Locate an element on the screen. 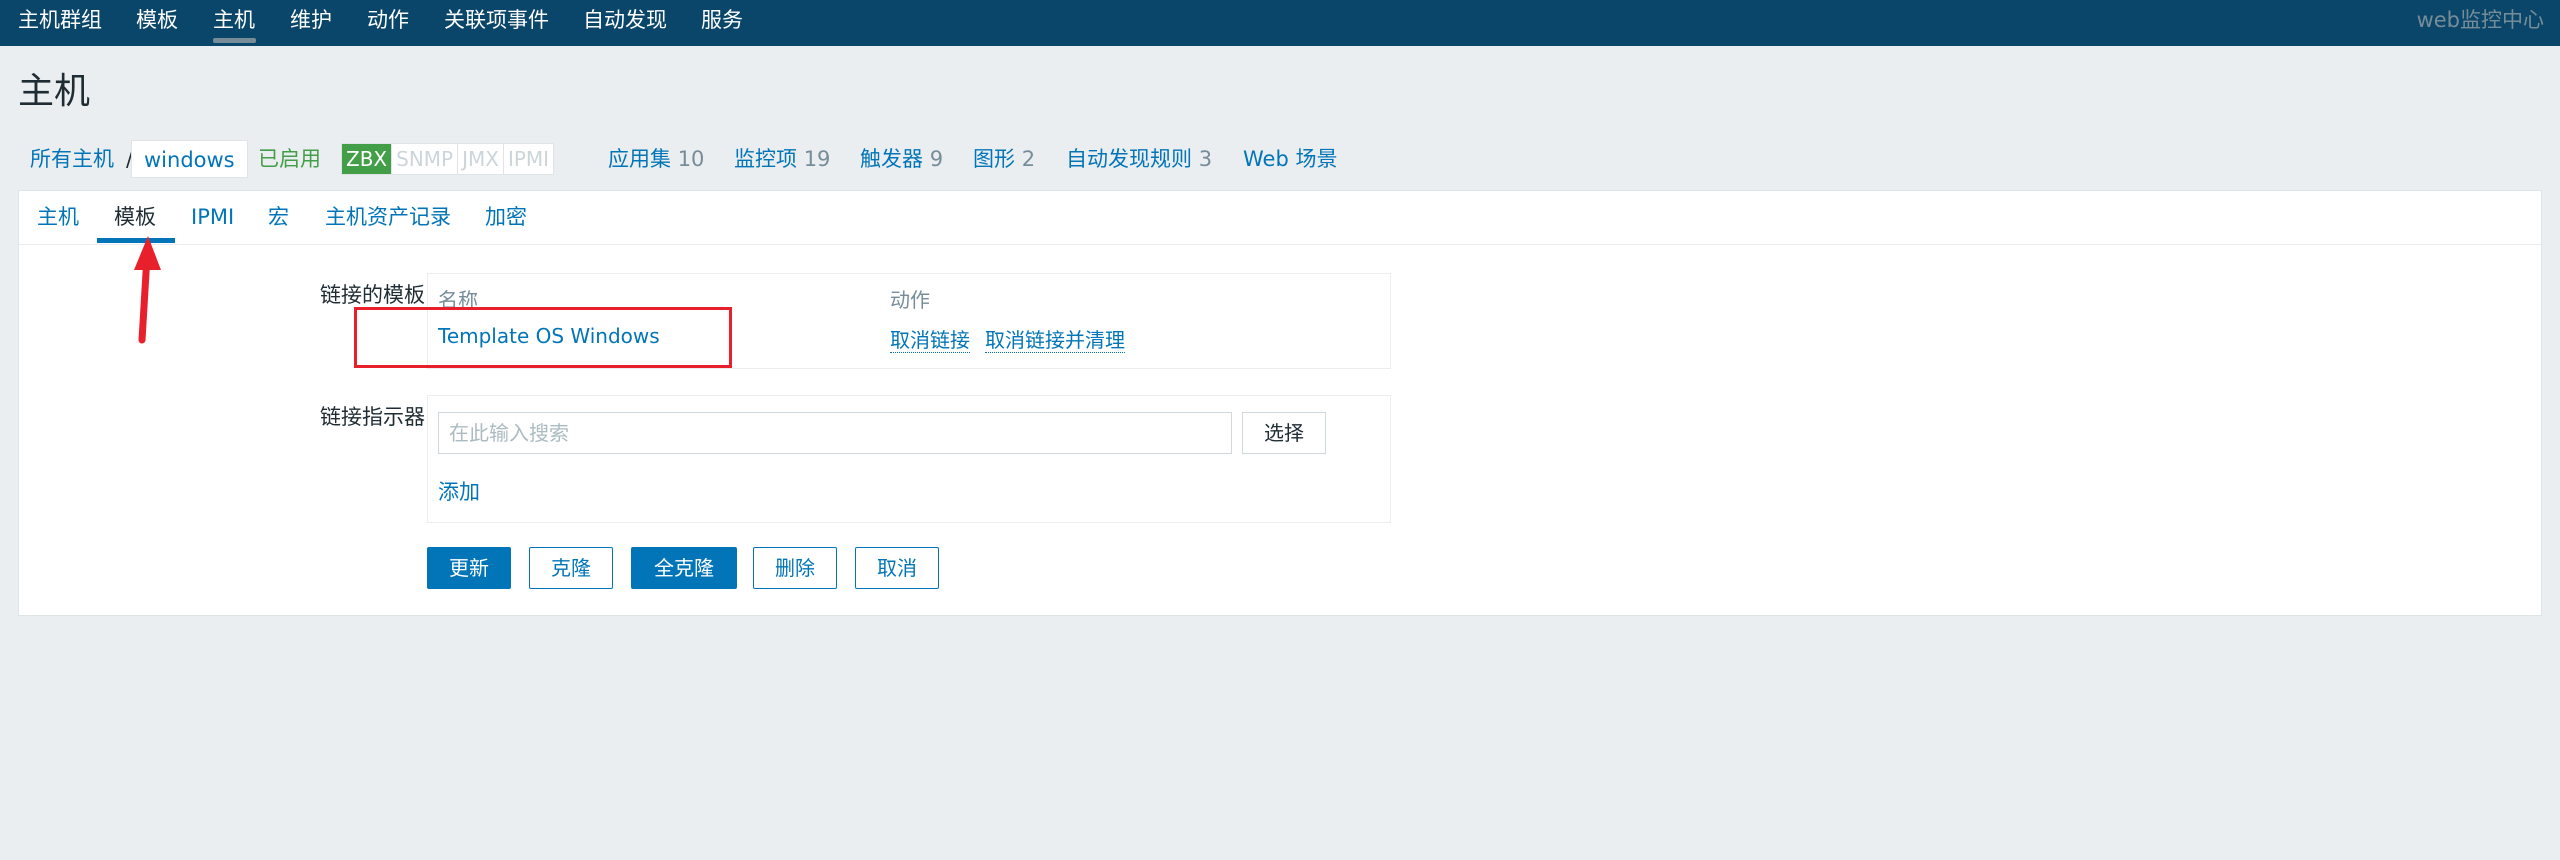  nav-correlation-events: 关联项事件 is located at coordinates (496, 23).